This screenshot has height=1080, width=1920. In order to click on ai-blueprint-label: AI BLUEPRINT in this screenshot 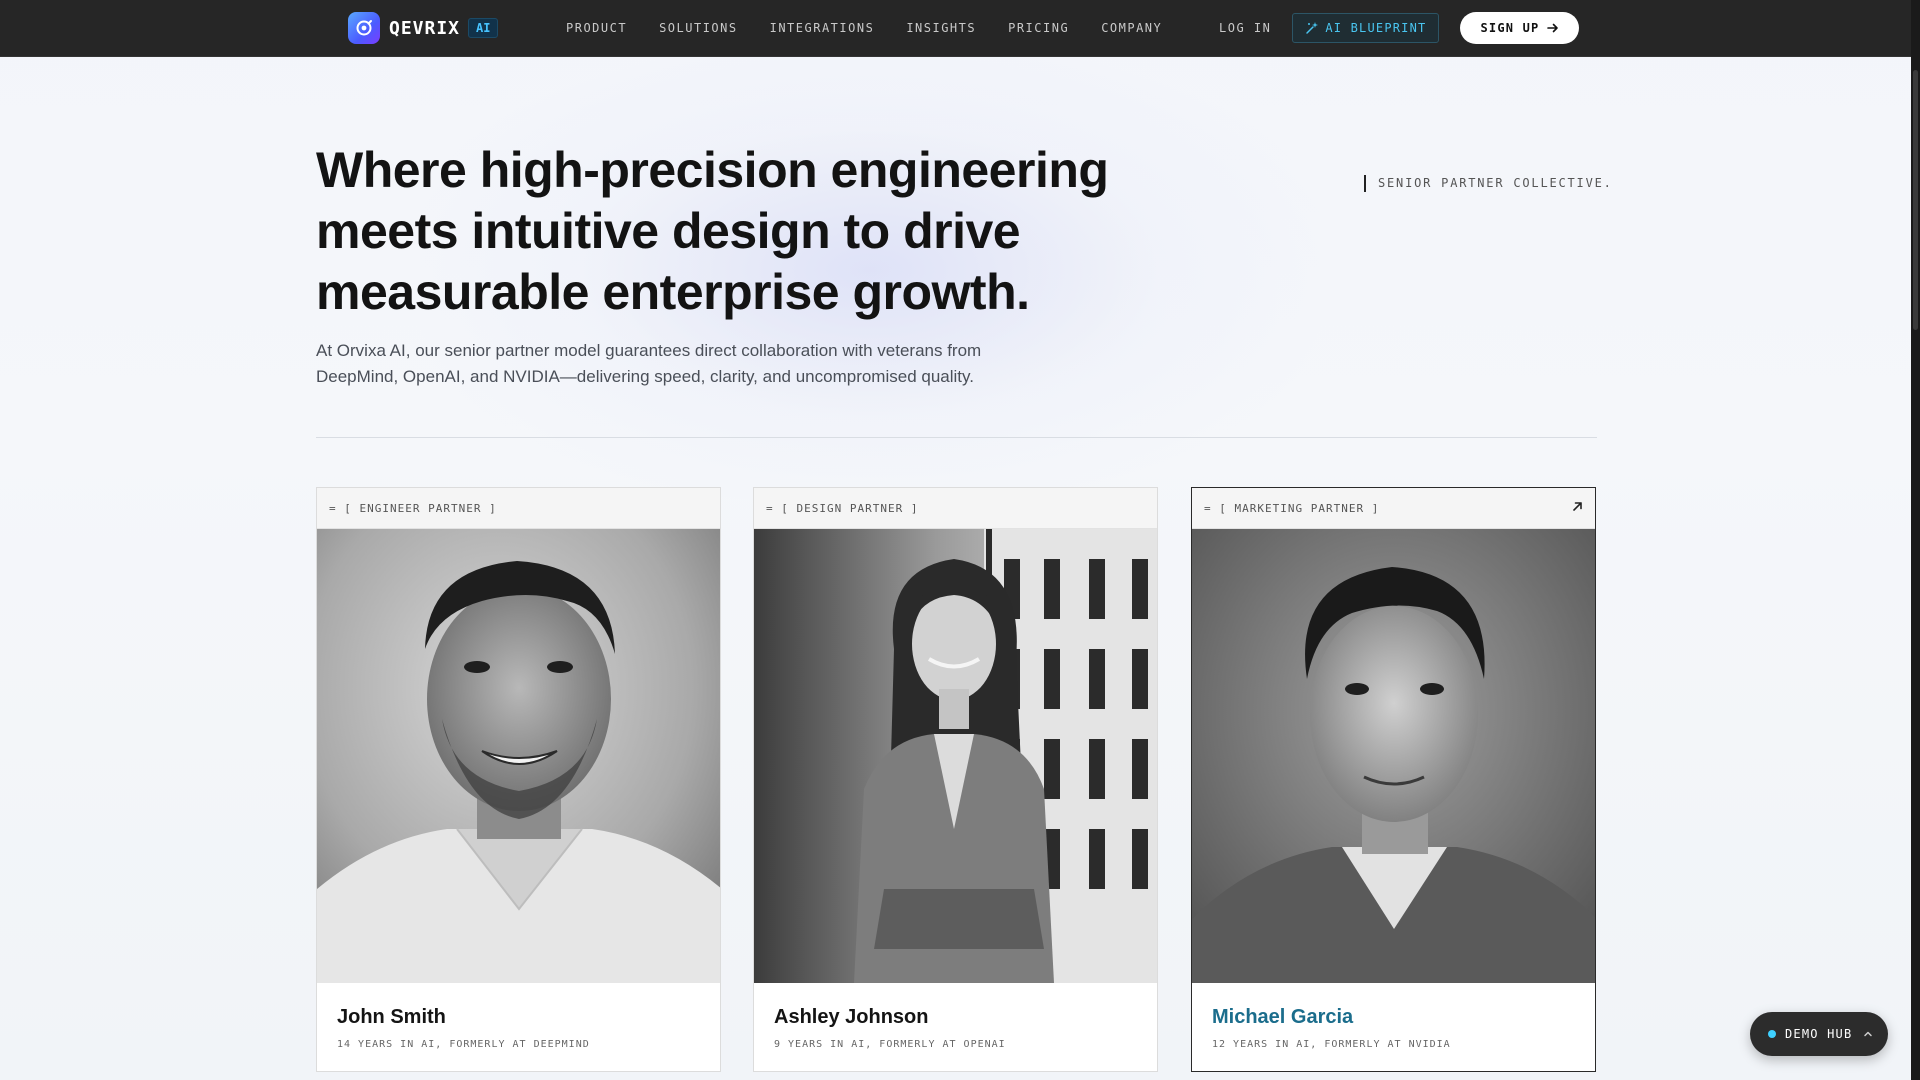, I will do `click(1376, 28)`.